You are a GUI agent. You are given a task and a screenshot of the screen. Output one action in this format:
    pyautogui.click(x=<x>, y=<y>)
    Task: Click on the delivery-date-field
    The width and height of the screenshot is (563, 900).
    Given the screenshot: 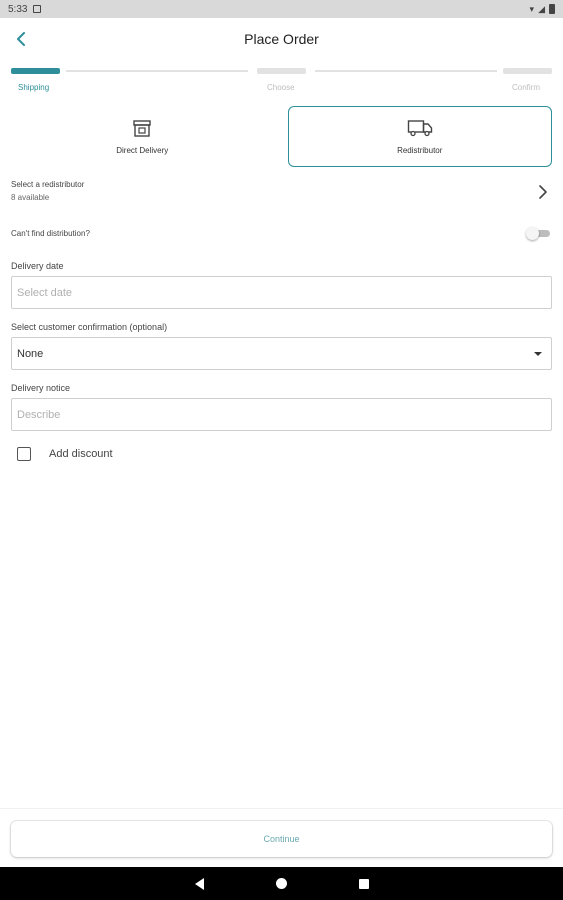 What is the action you would take?
    pyautogui.click(x=281, y=292)
    